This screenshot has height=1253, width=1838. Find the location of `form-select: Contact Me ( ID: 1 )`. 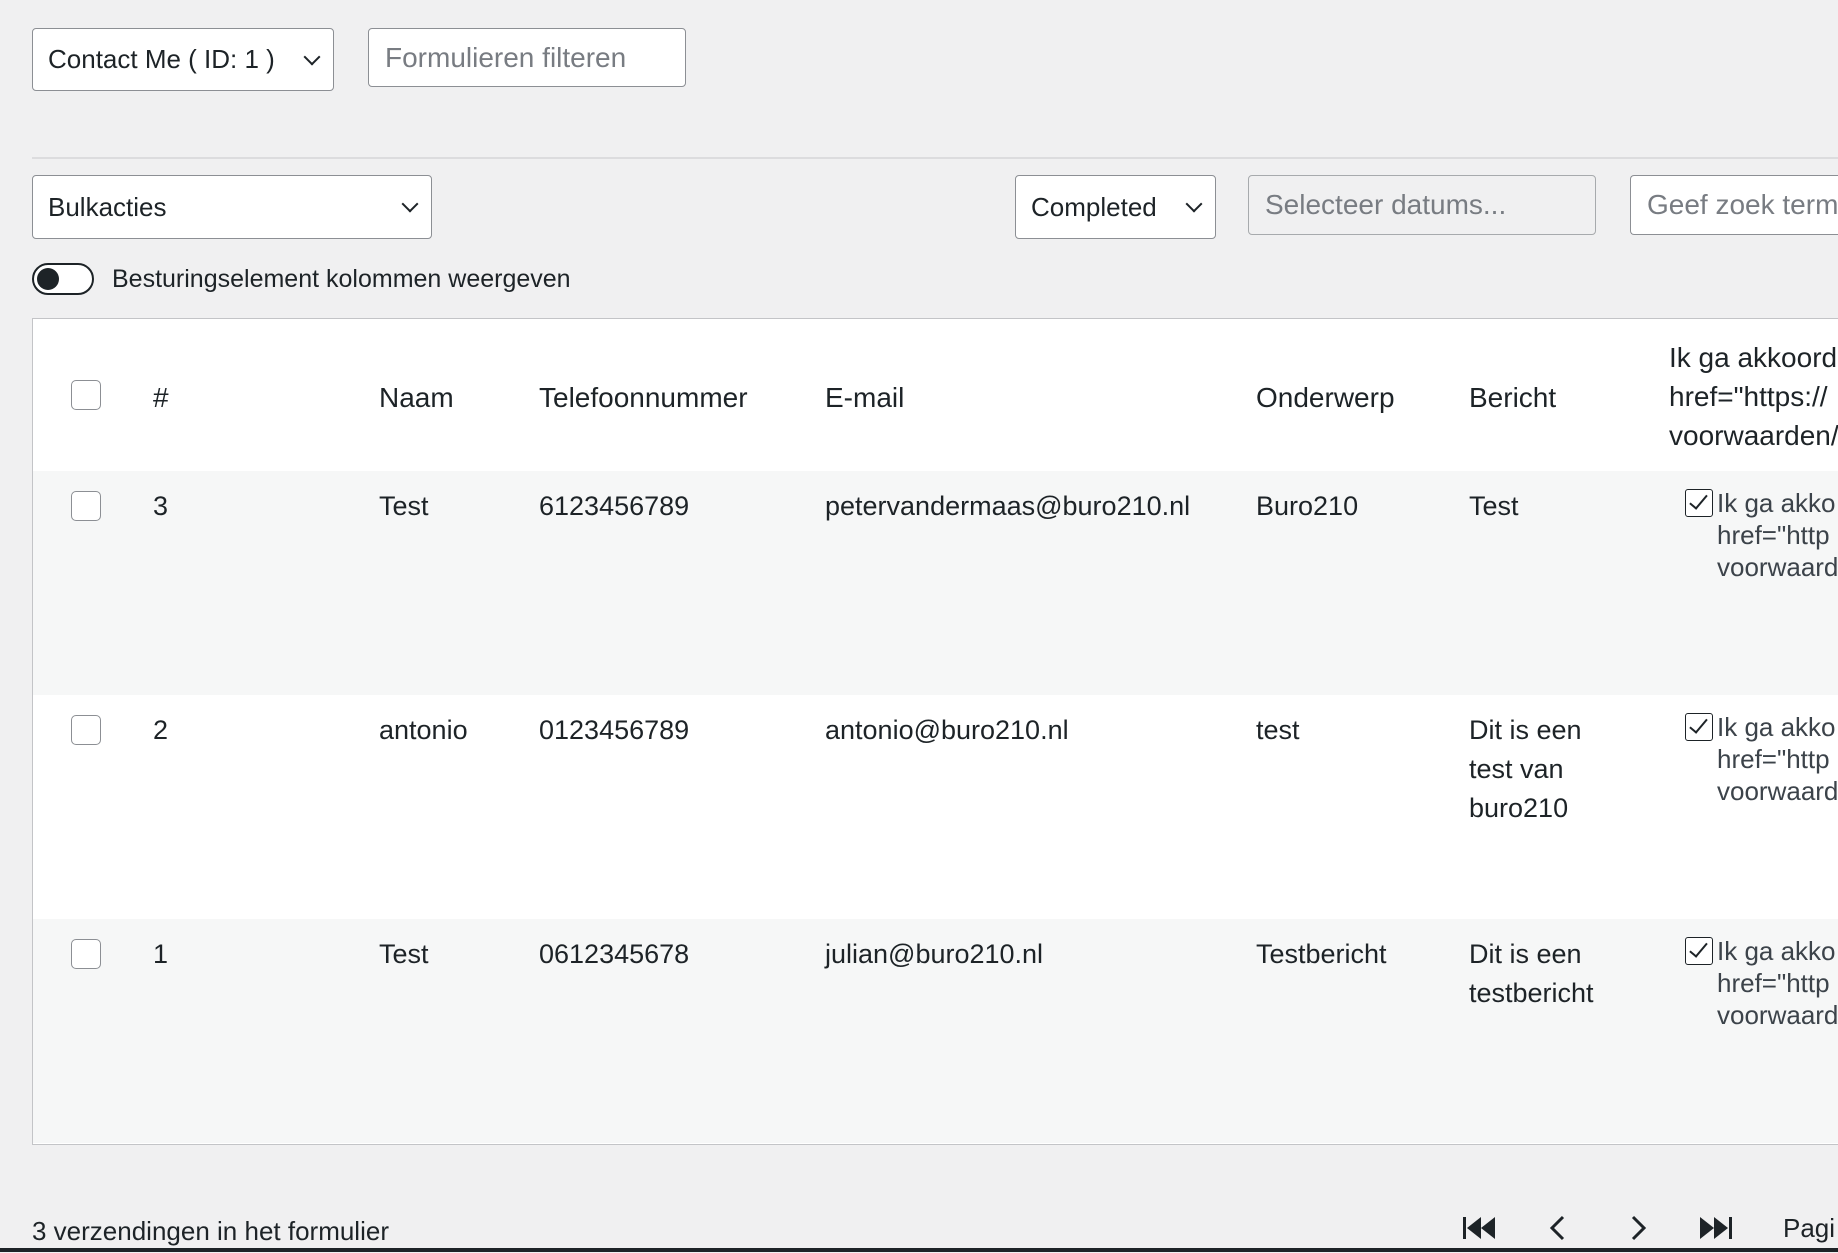

form-select: Contact Me ( ID: 1 ) is located at coordinates (183, 59).